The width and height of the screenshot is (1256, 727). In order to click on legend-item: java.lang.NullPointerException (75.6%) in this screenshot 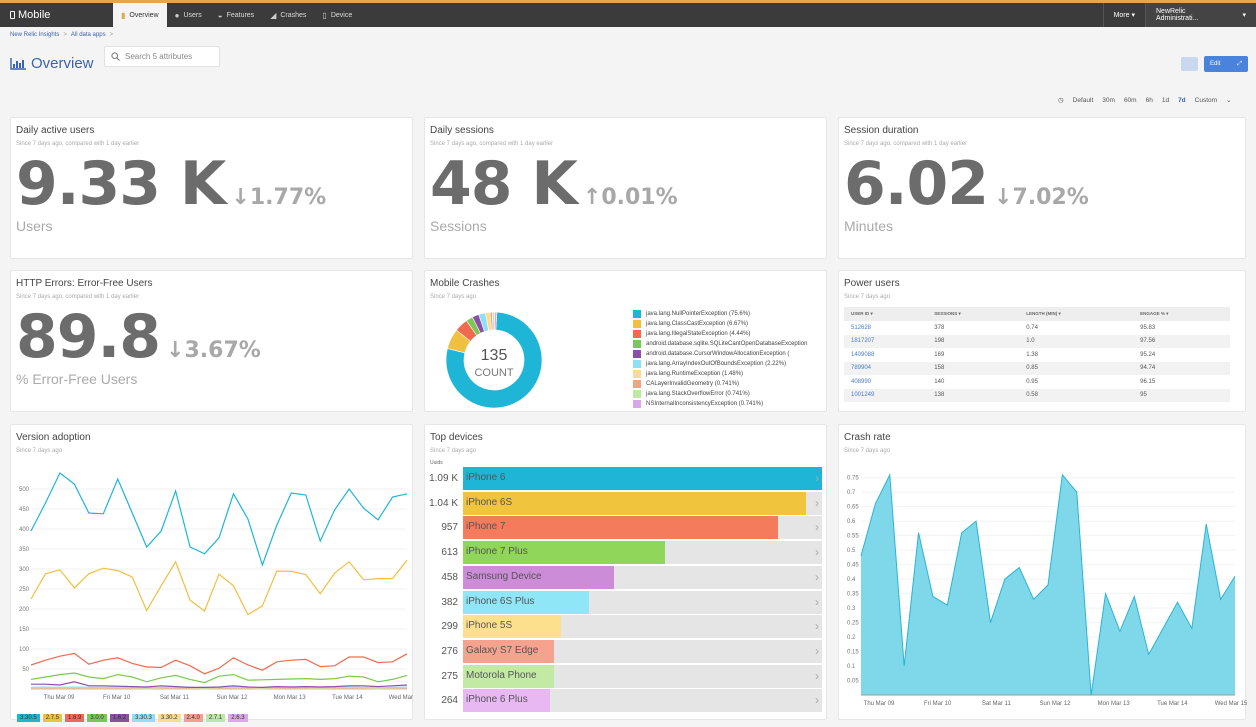, I will do `click(724, 314)`.